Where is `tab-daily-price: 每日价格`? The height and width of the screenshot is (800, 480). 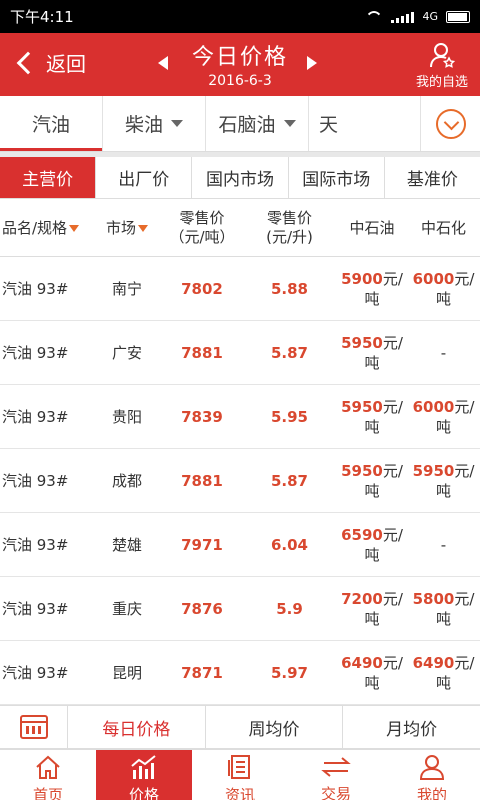
tab-daily-price: 每日价格 is located at coordinates (137, 727).